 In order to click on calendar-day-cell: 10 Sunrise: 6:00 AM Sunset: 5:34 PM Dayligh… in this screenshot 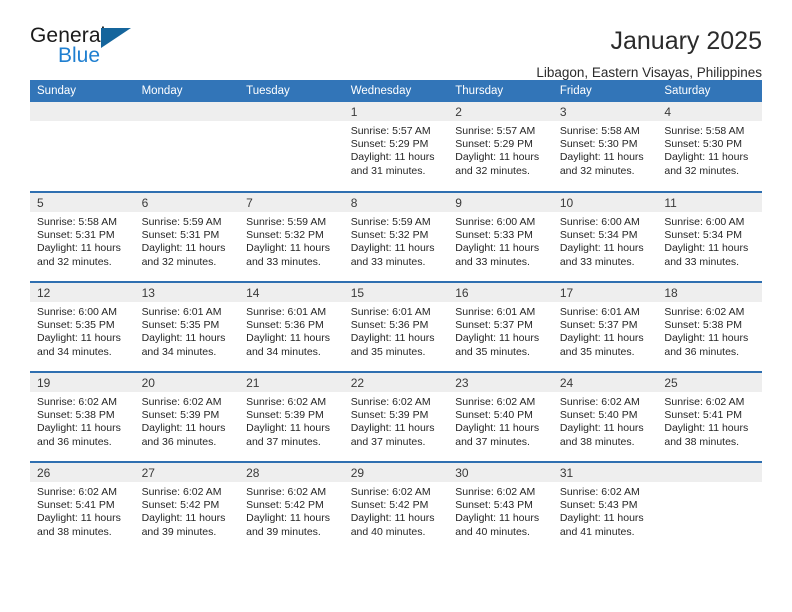, I will do `click(605, 236)`.